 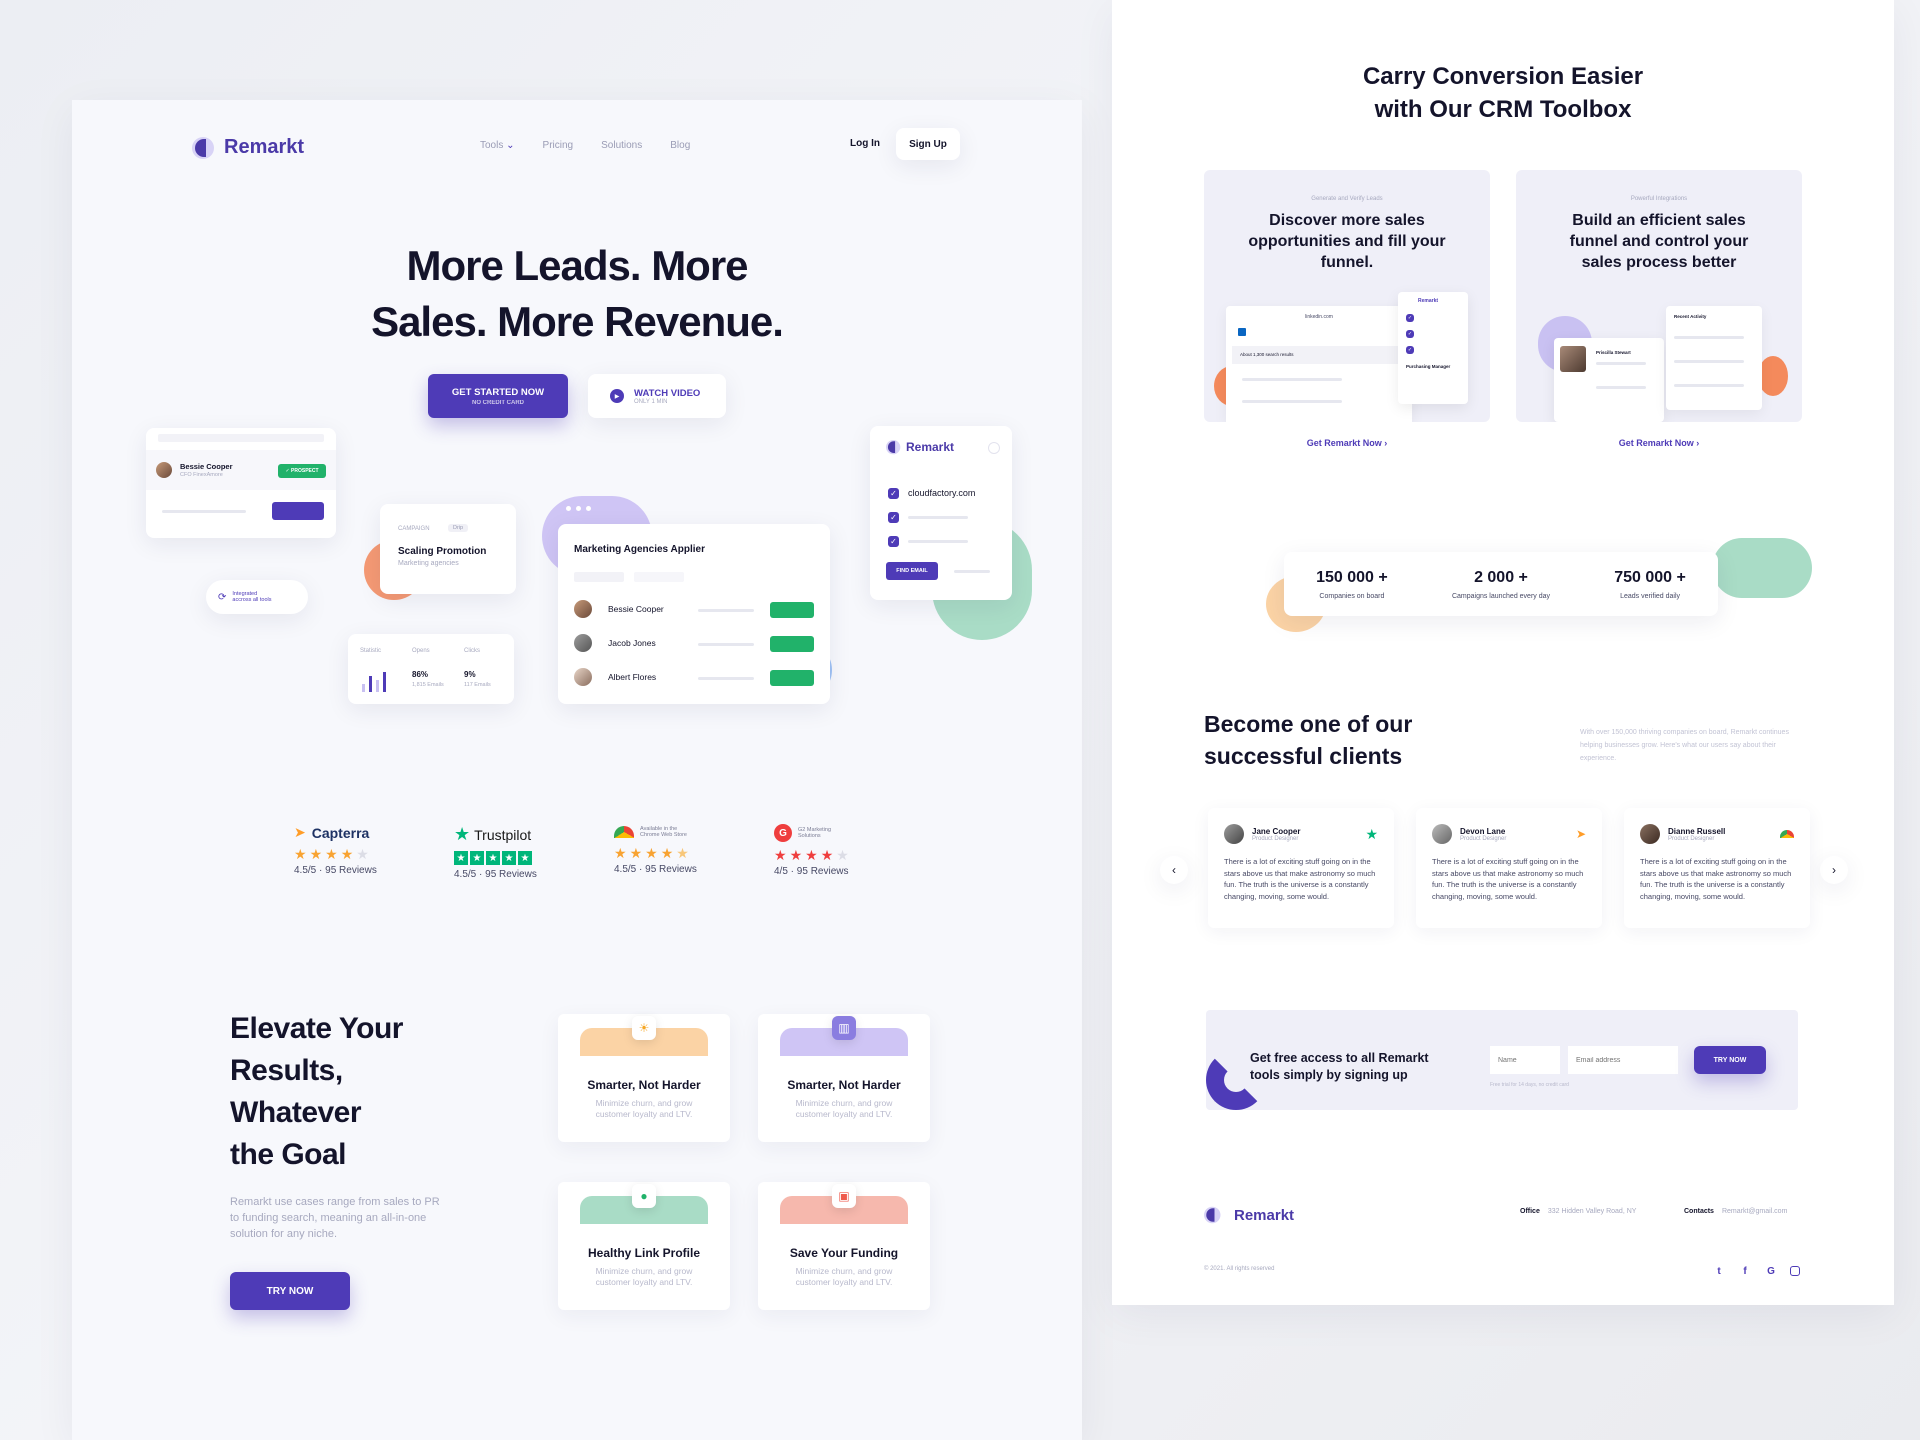 What do you see at coordinates (510, 145) in the screenshot?
I see `chevron-down-icon: ⌄` at bounding box center [510, 145].